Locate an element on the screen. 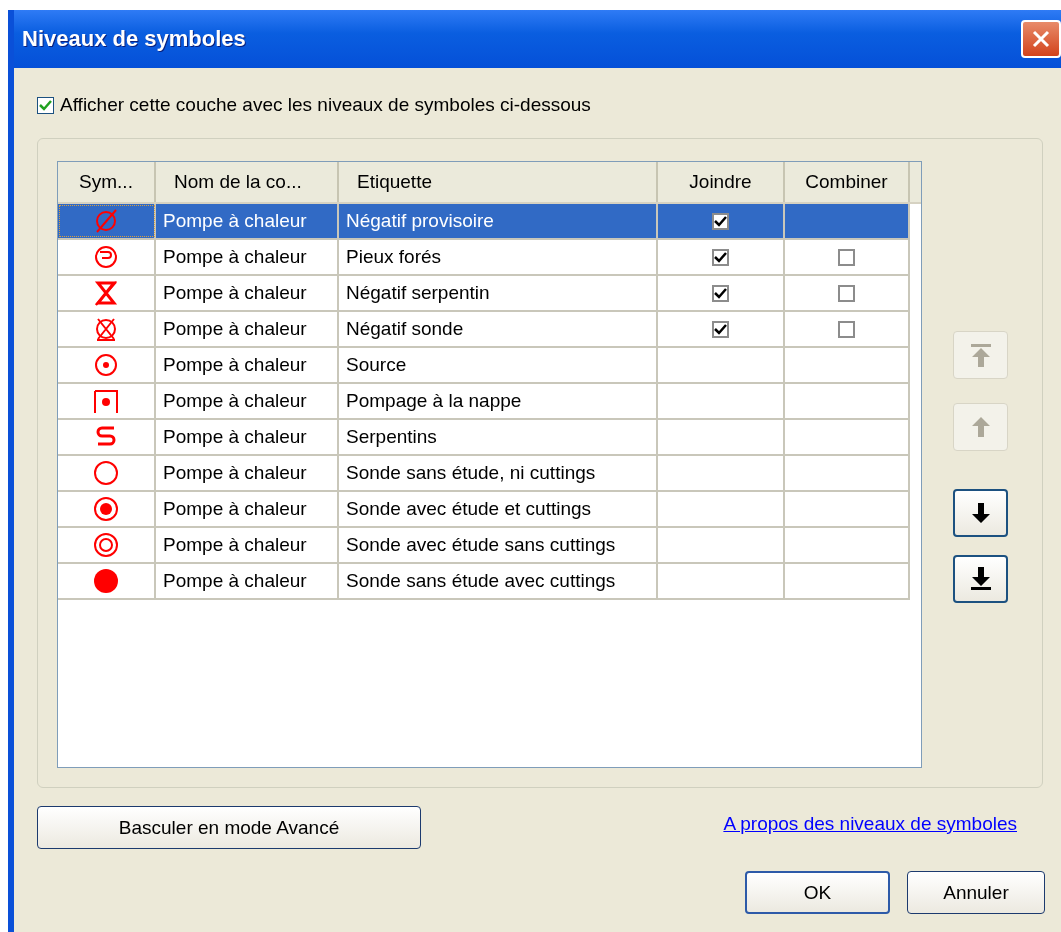 Image resolution: width=1061 pixels, height=932 pixels. table-cell: Pompe à chaleur is located at coordinates (247, 221).